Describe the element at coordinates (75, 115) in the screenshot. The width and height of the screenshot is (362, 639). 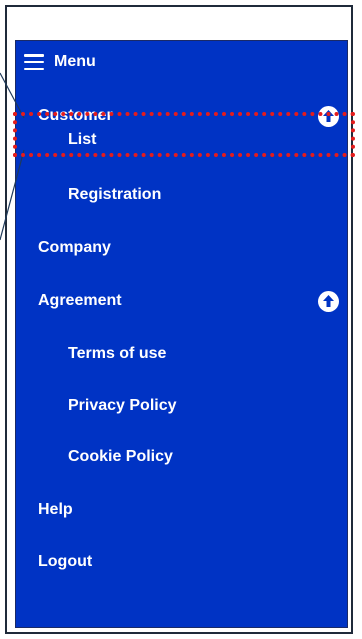
I see `menu-item-label: Customer` at that location.